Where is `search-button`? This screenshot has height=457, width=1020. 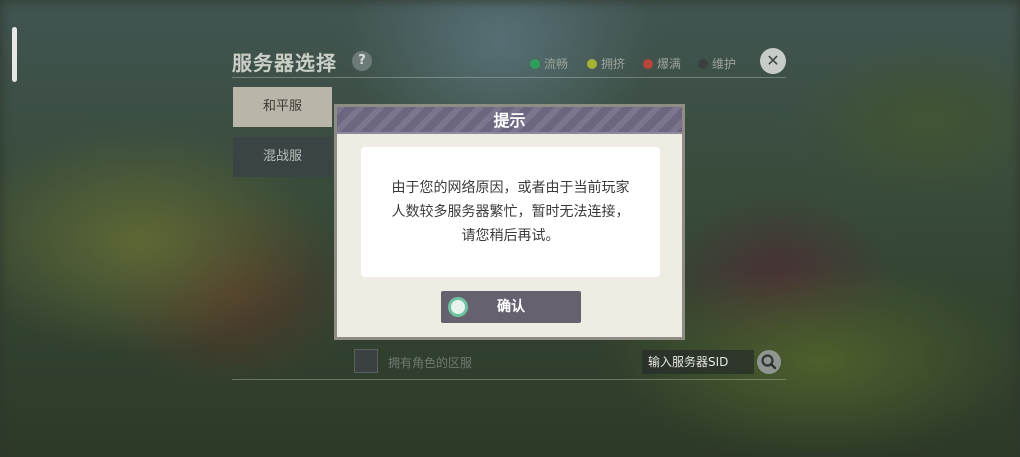
search-button is located at coordinates (769, 362).